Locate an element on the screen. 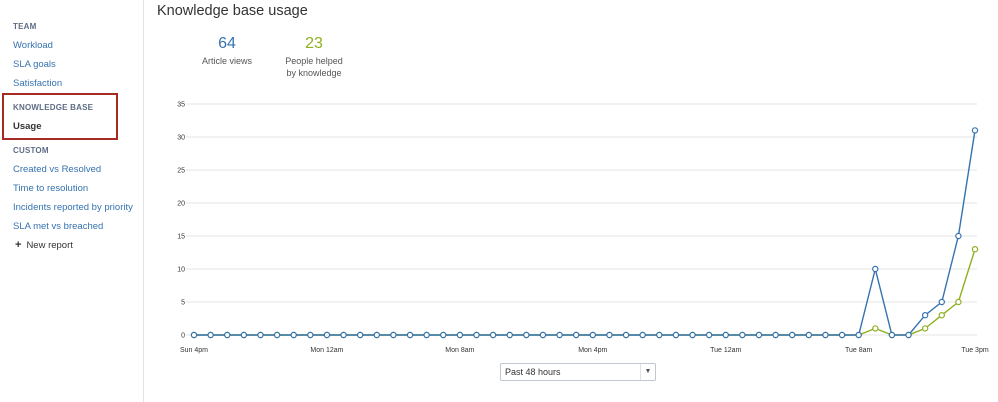 The image size is (998, 402). x-tick-label: Sun 4pm is located at coordinates (194, 350).